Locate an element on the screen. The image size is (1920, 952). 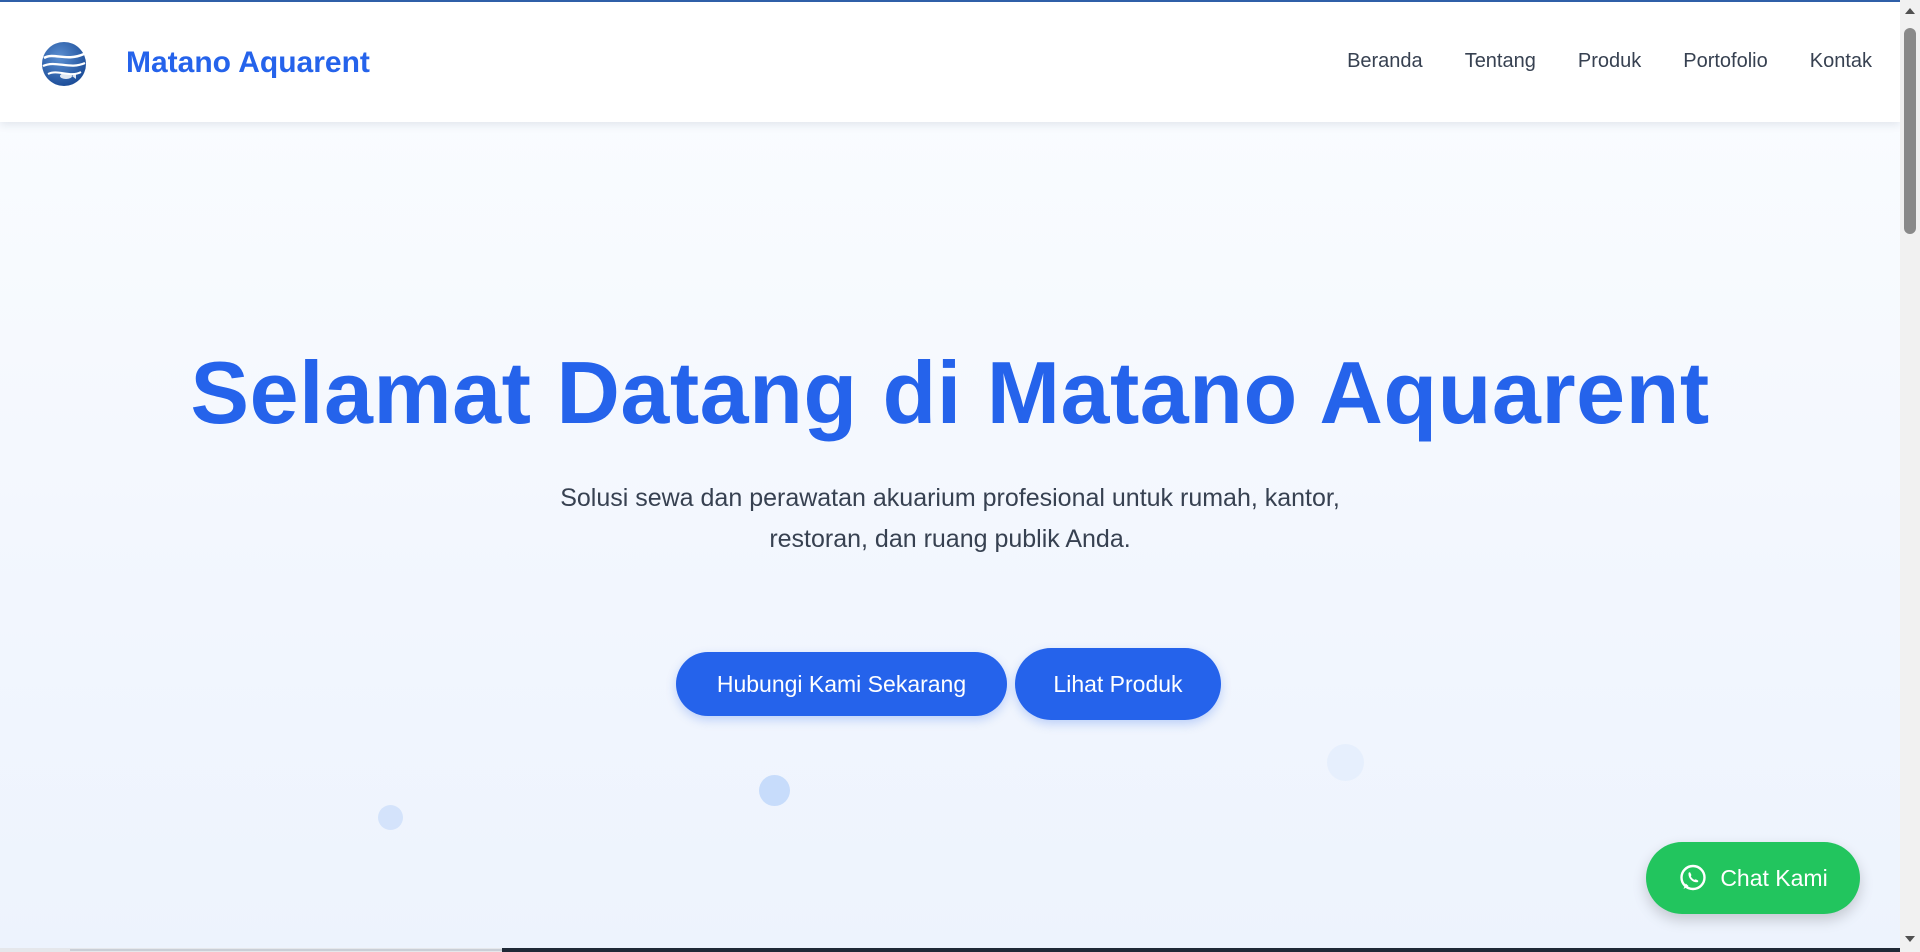
scroll-down-arrow-icon is located at coordinates (1910, 939).